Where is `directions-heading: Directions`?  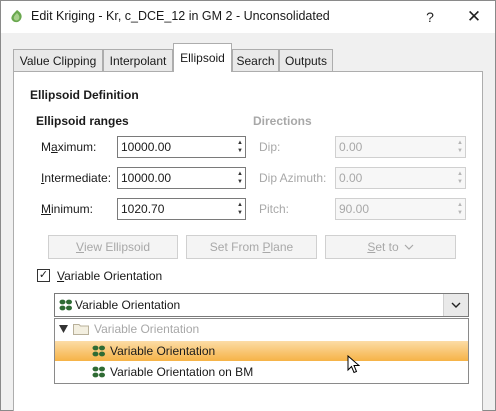 directions-heading: Directions is located at coordinates (282, 121).